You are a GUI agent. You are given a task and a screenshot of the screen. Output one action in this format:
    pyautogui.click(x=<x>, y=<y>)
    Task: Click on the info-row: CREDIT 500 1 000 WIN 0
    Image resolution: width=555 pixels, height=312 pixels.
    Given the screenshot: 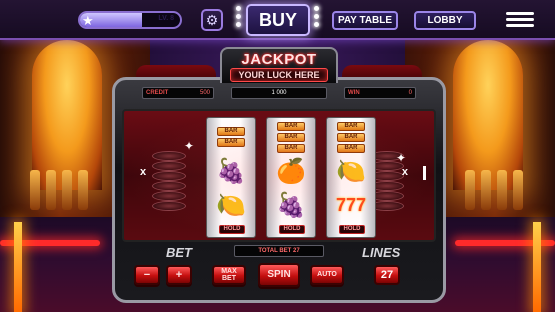 What is the action you would take?
    pyautogui.click(x=279, y=93)
    